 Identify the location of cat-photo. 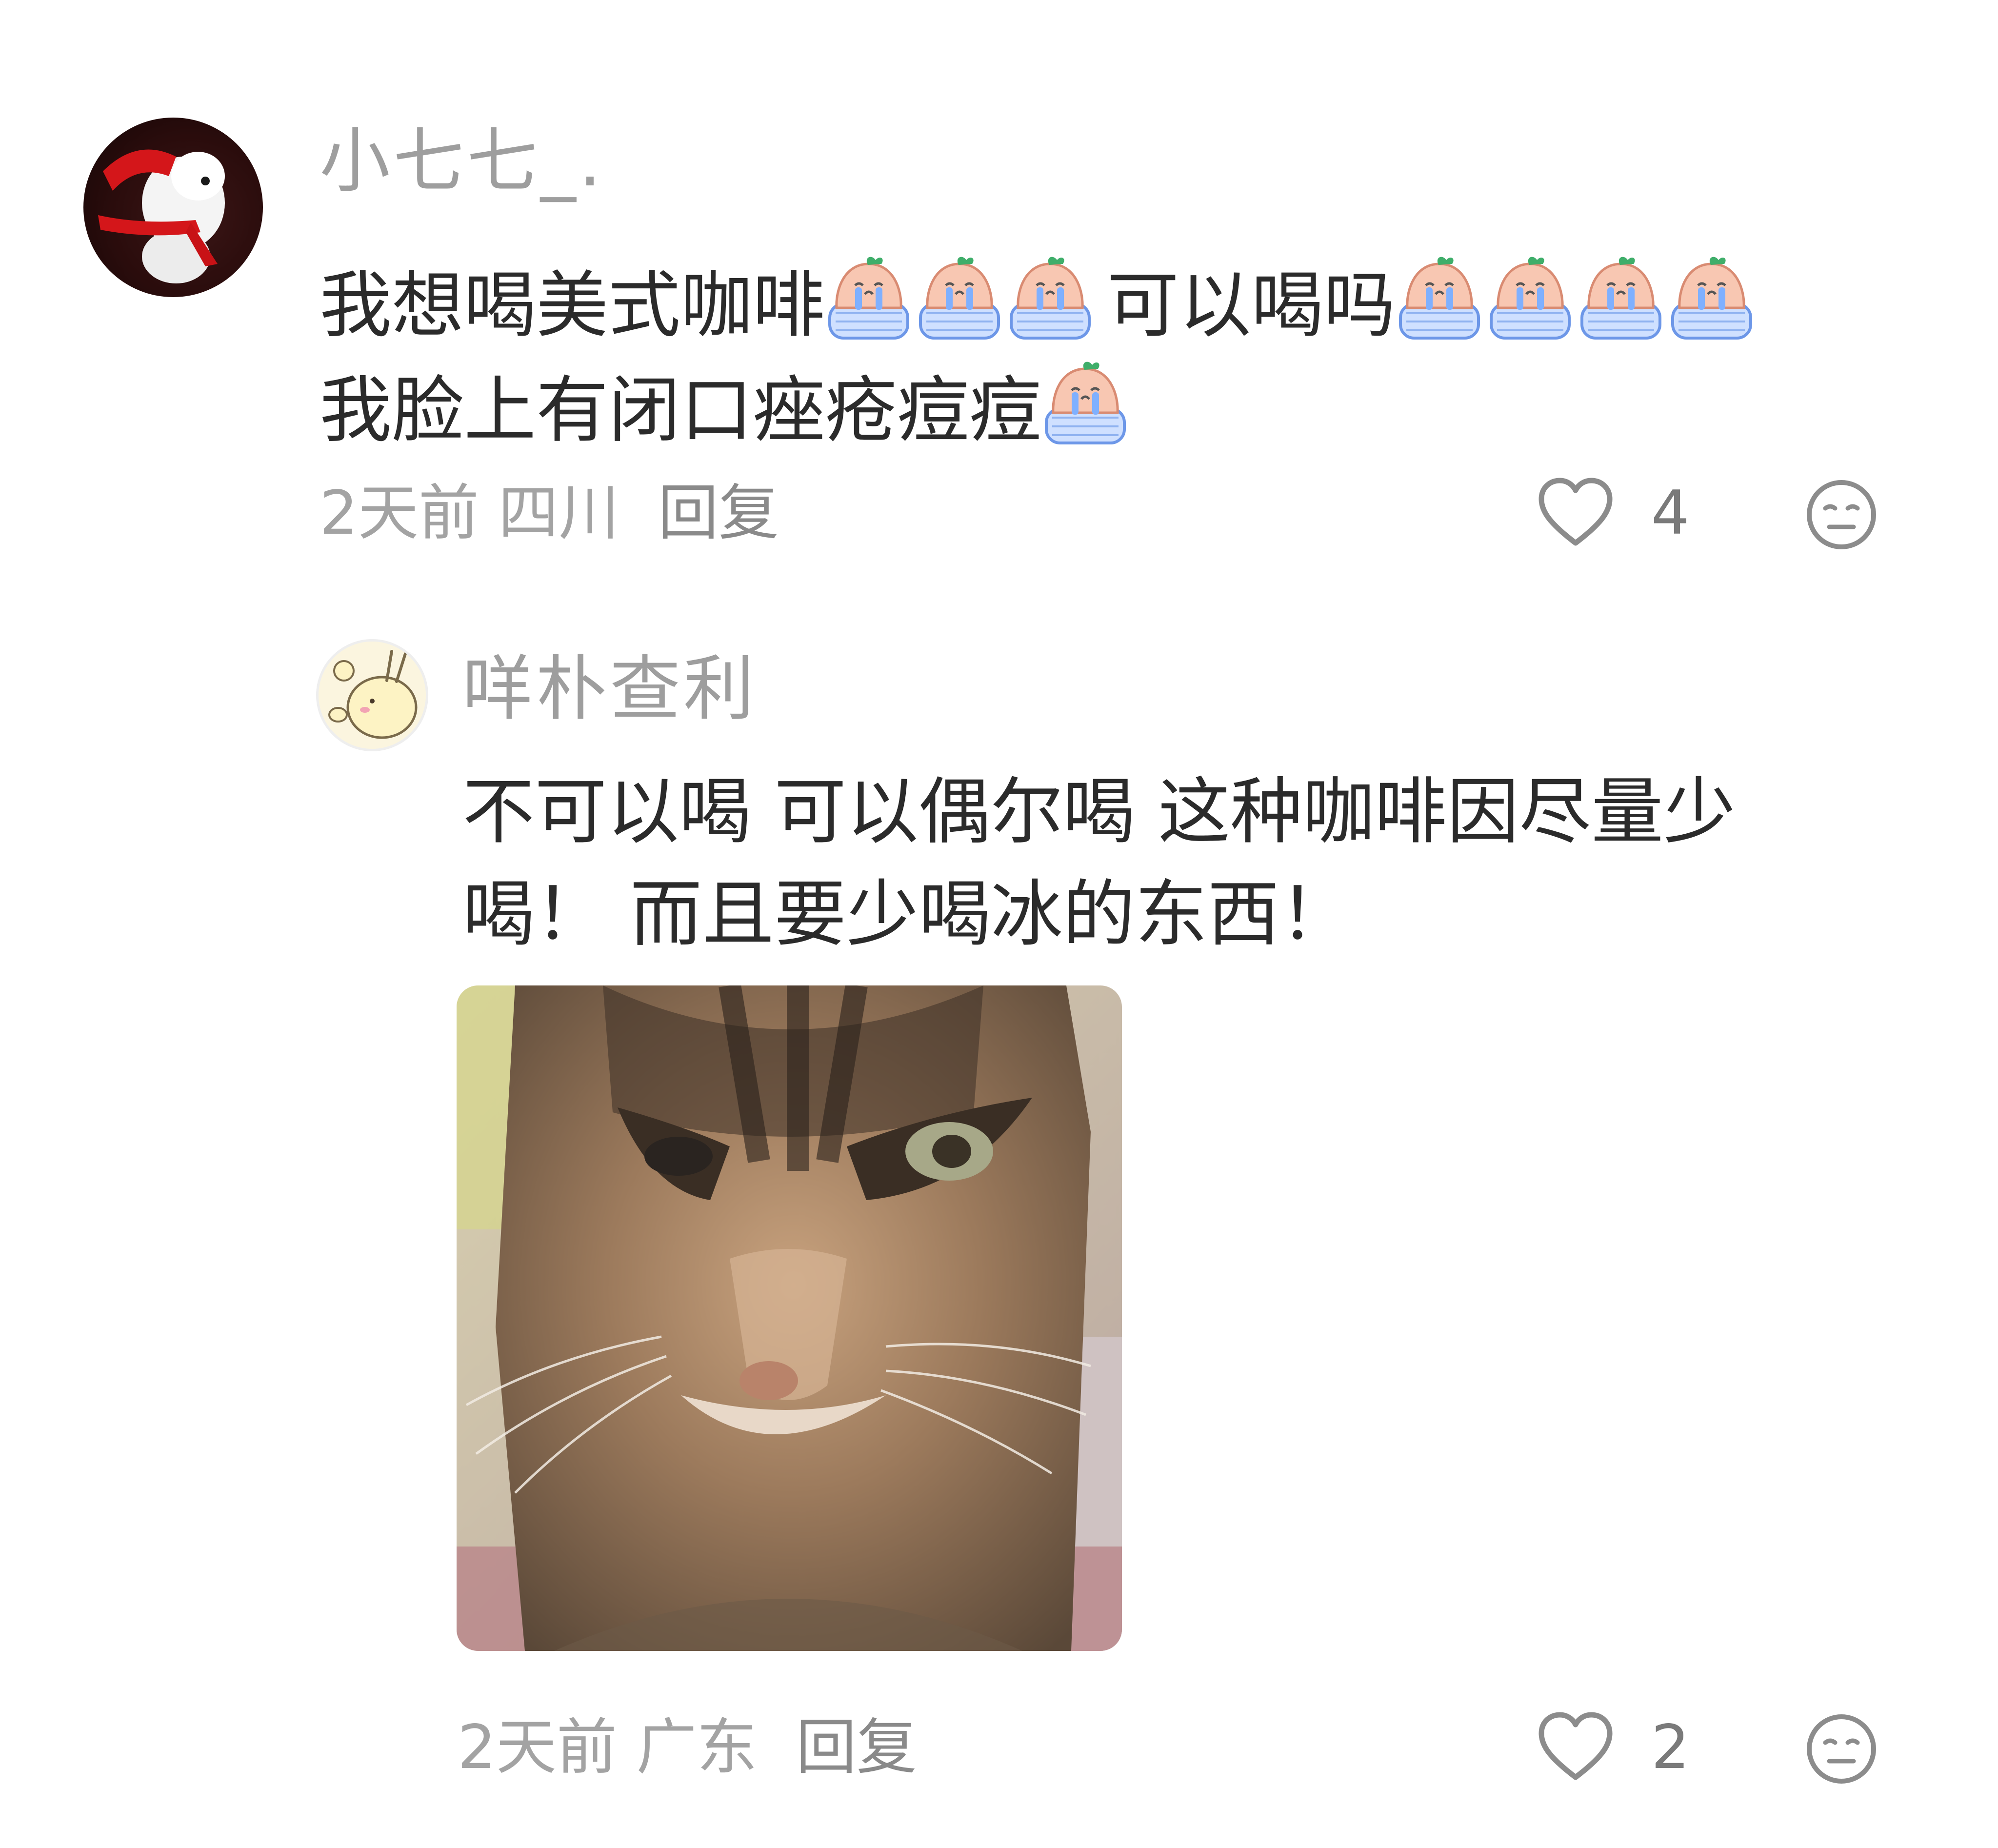
(789, 1318).